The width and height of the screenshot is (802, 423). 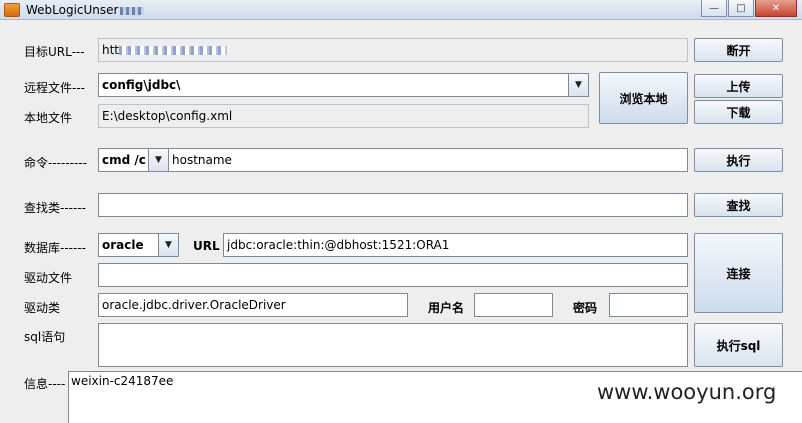 I want to click on redacted-url, so click(x=173, y=50).